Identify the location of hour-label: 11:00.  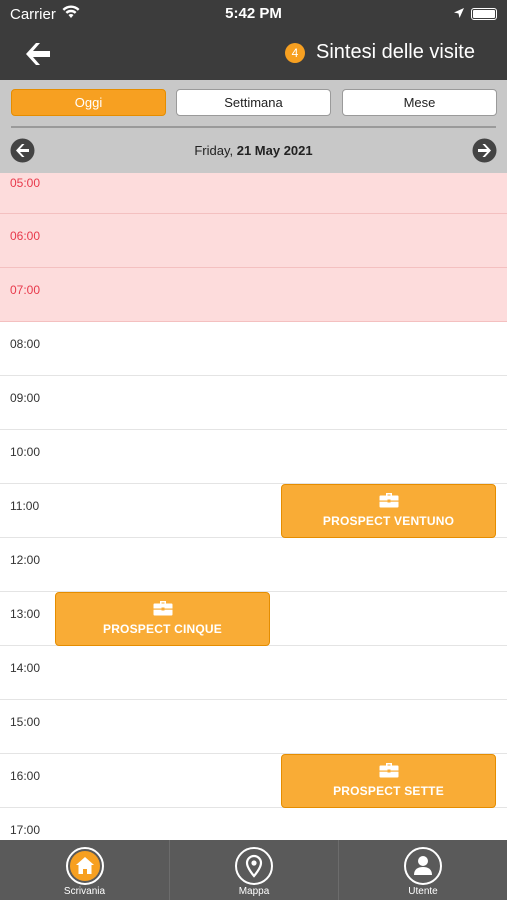
(25, 506).